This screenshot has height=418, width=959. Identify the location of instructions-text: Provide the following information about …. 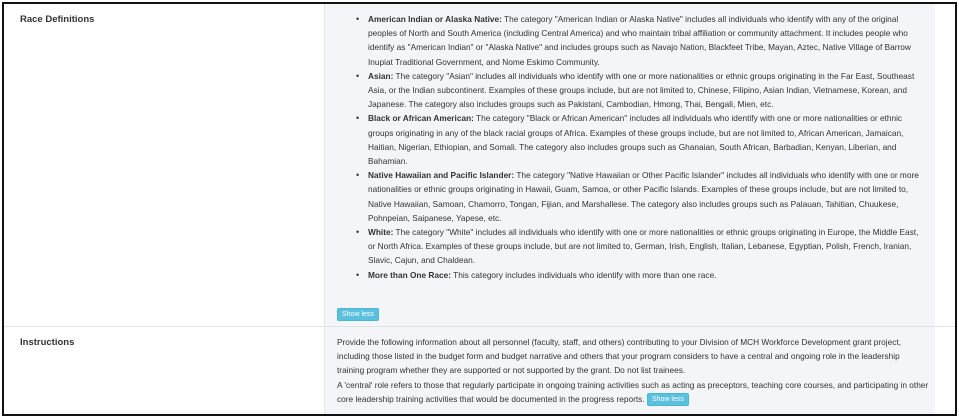
(633, 371).